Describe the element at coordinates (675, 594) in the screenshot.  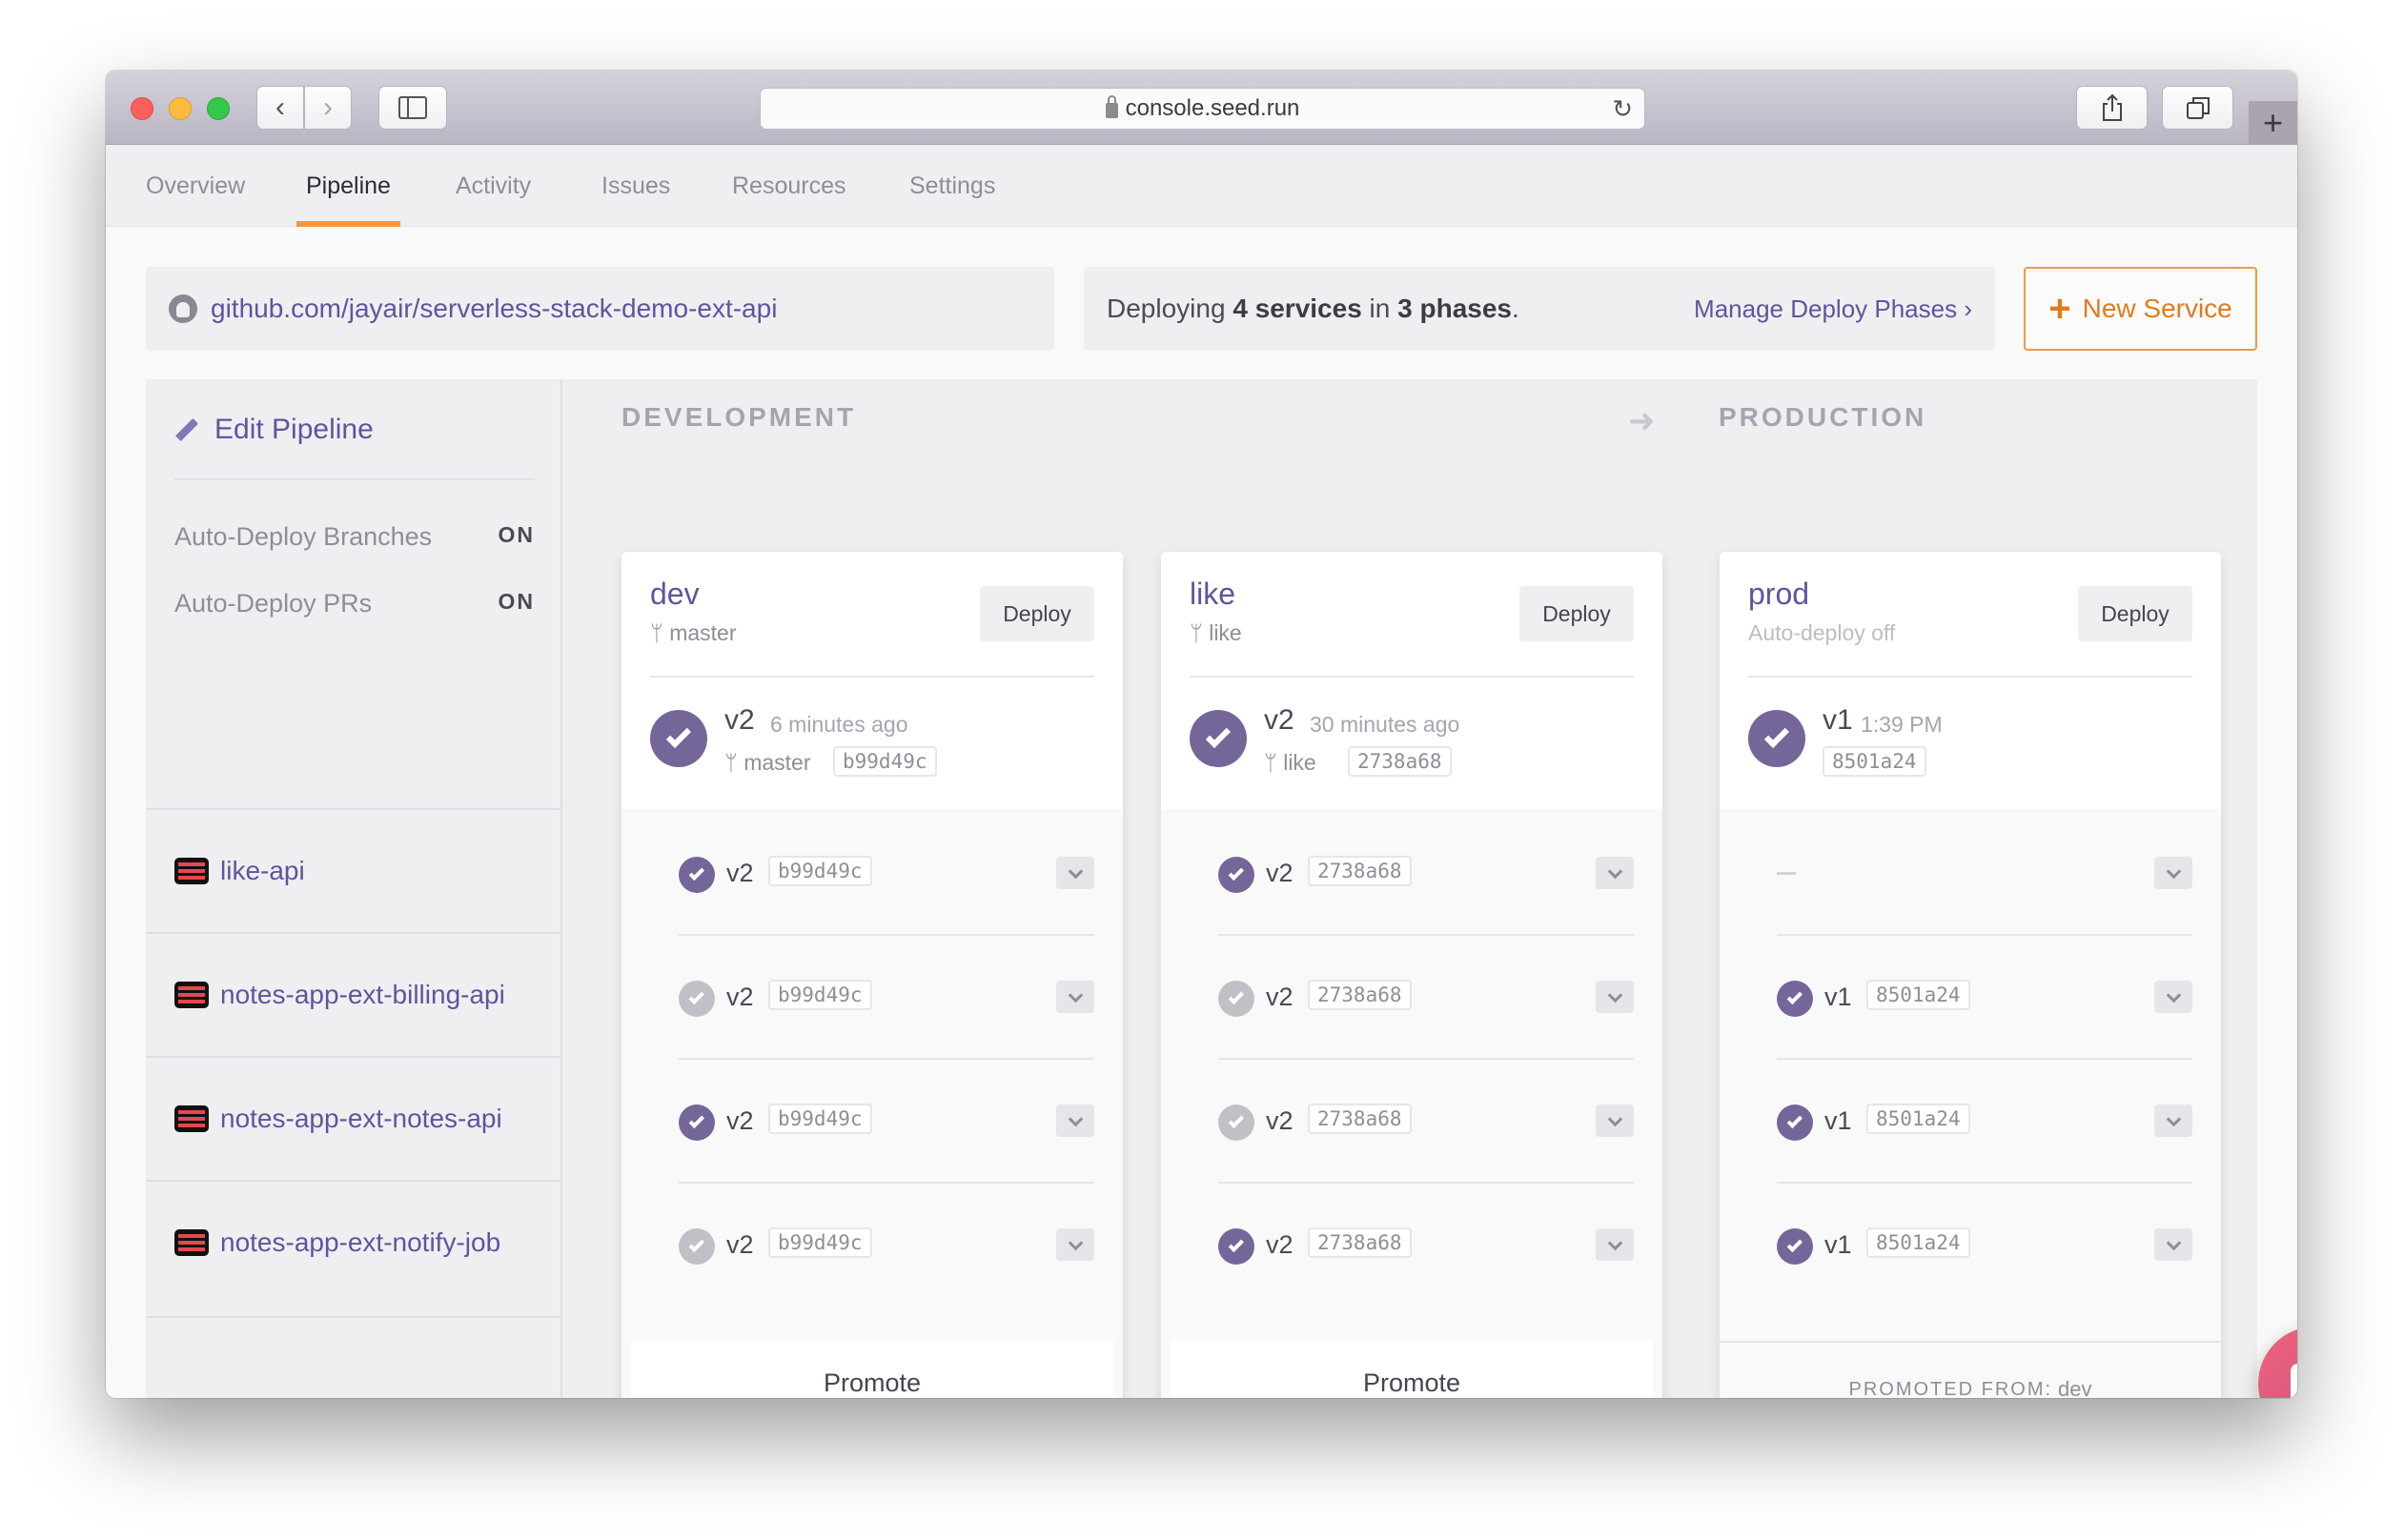
I see `stage-name: dev` at that location.